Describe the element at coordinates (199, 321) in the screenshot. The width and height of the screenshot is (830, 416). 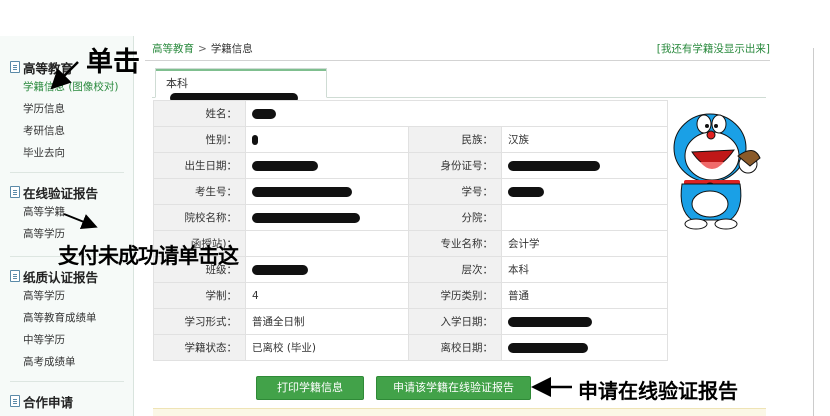
I see `study-form-label: 学习形式：` at that location.